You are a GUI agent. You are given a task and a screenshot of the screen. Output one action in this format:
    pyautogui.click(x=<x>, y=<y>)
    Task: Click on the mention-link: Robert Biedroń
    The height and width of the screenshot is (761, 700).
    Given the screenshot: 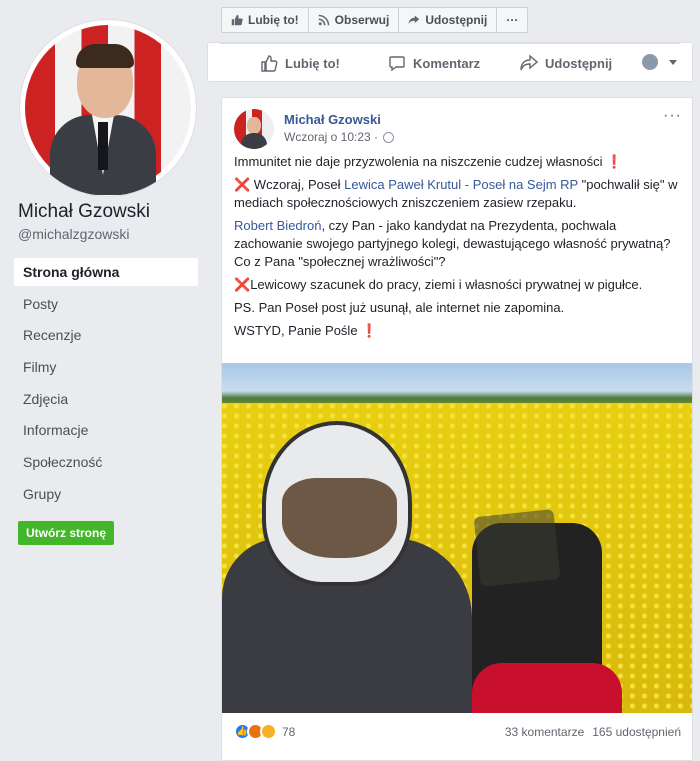 What is the action you would take?
    pyautogui.click(x=277, y=225)
    